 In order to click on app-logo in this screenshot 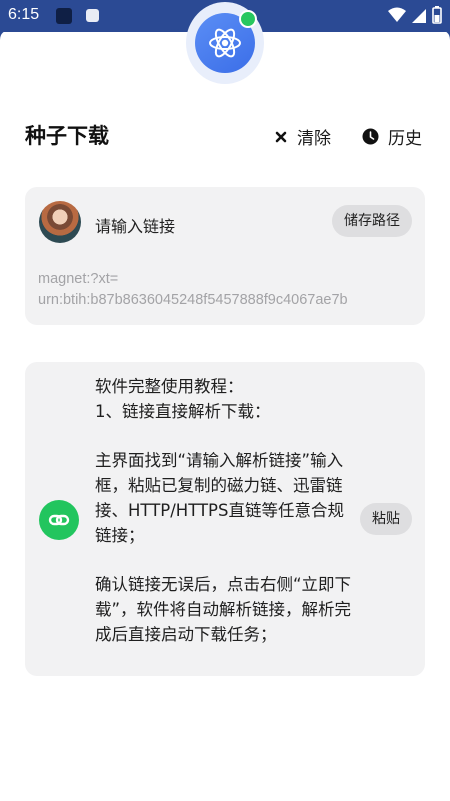, I will do `click(226, 41)`.